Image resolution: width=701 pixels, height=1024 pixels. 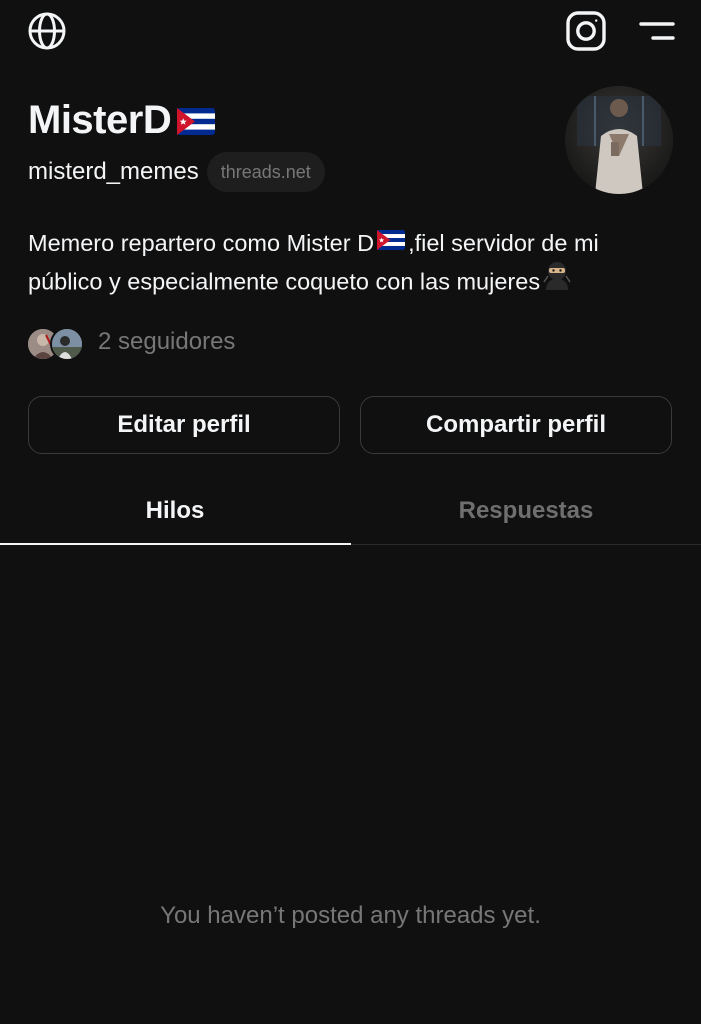 What do you see at coordinates (201, 243) in the screenshot?
I see `bio-text-part1: Memero repartero como Mister D` at bounding box center [201, 243].